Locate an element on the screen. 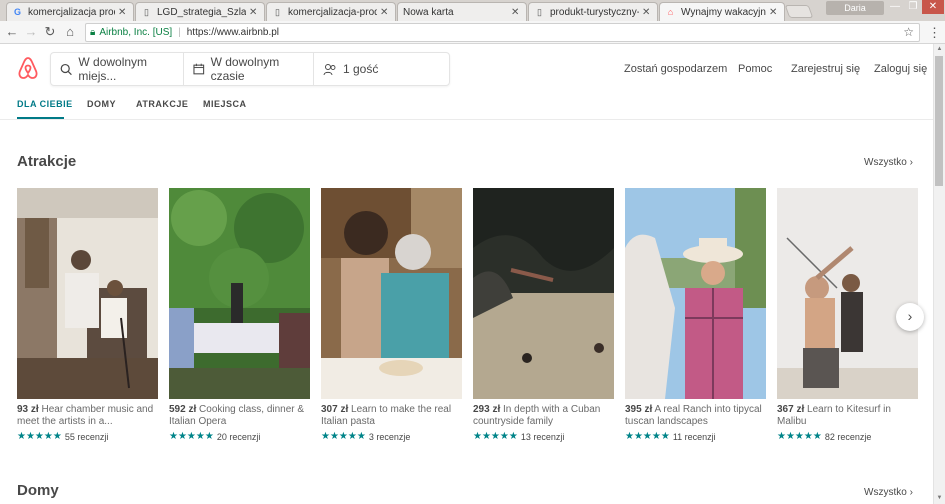 This screenshot has width=945, height=504. url-text: https://www.airbnb.pl is located at coordinates (233, 32).